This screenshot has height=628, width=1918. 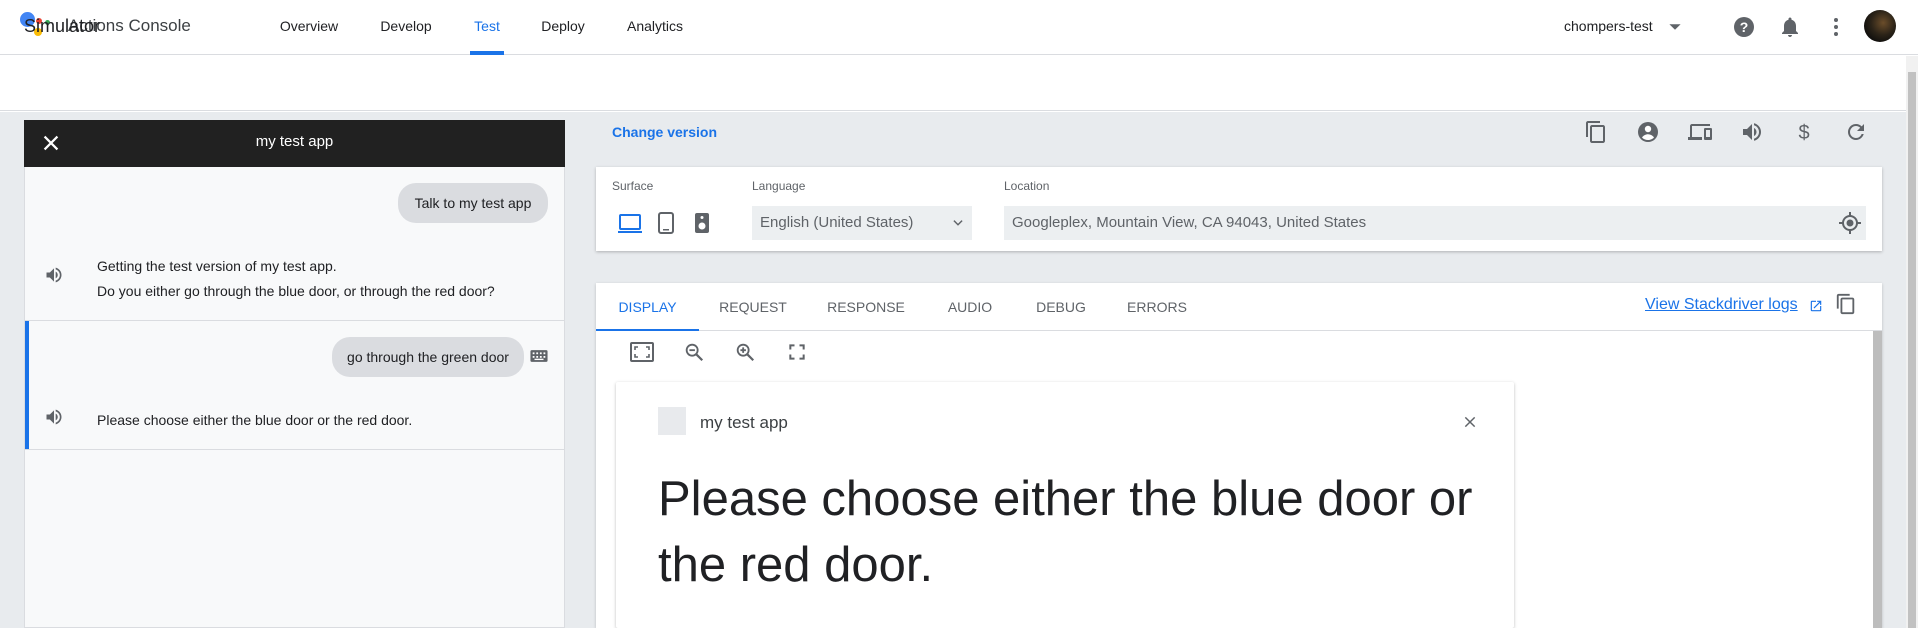 What do you see at coordinates (1816, 306) in the screenshot?
I see `open-in-new-icon` at bounding box center [1816, 306].